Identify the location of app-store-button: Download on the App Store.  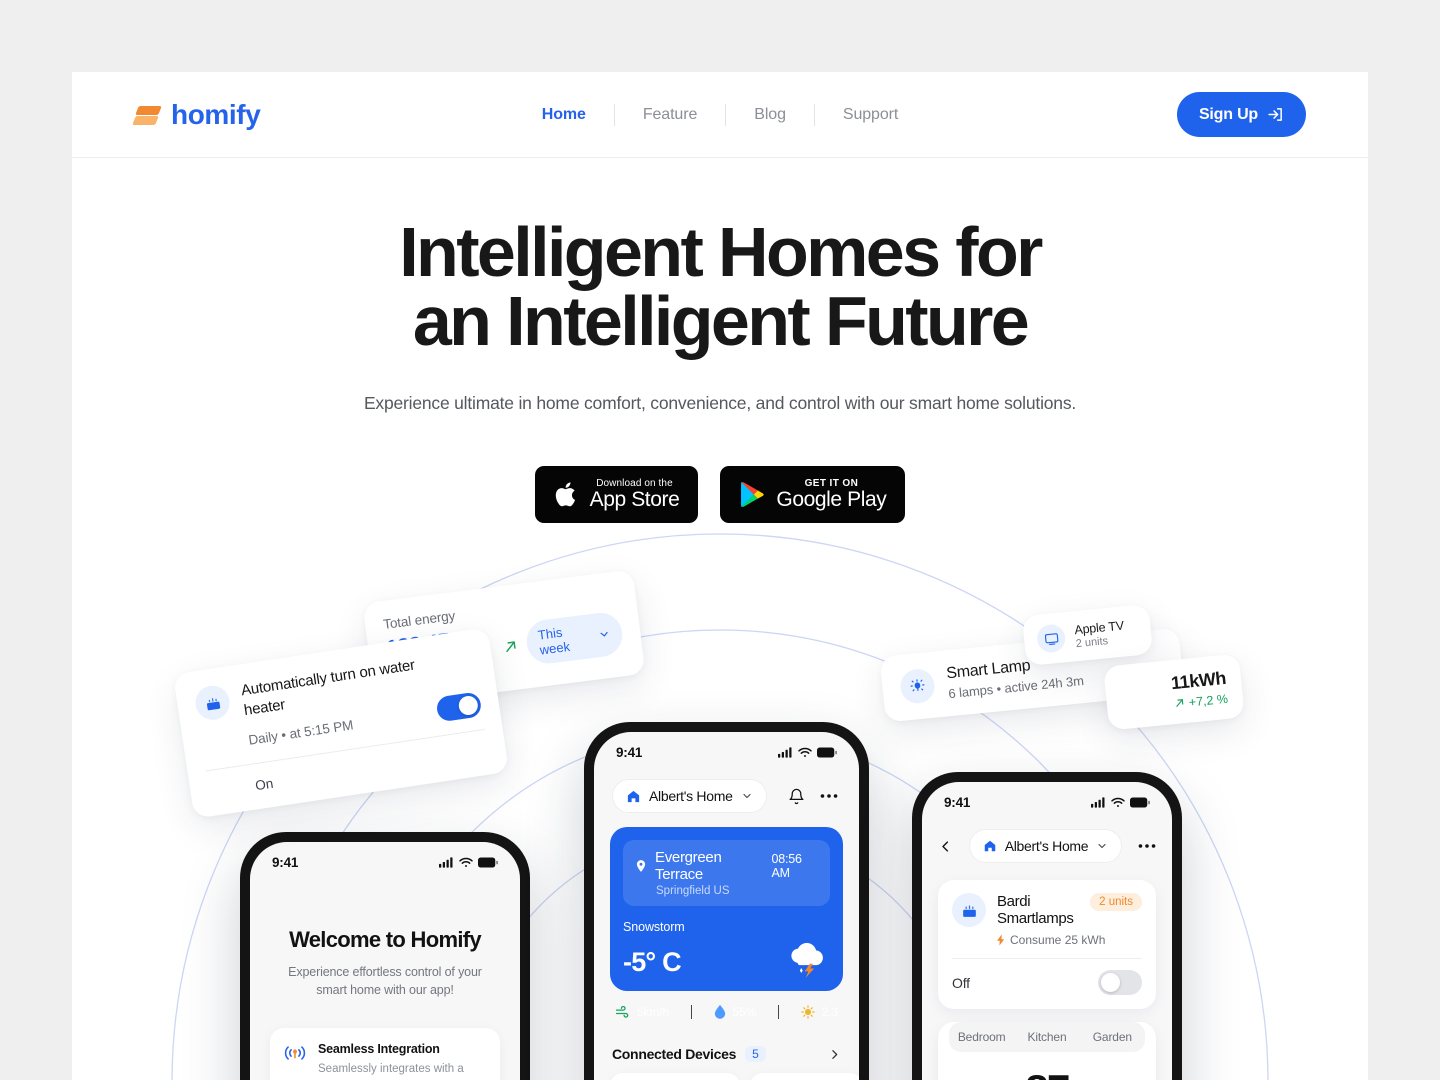
(616, 495).